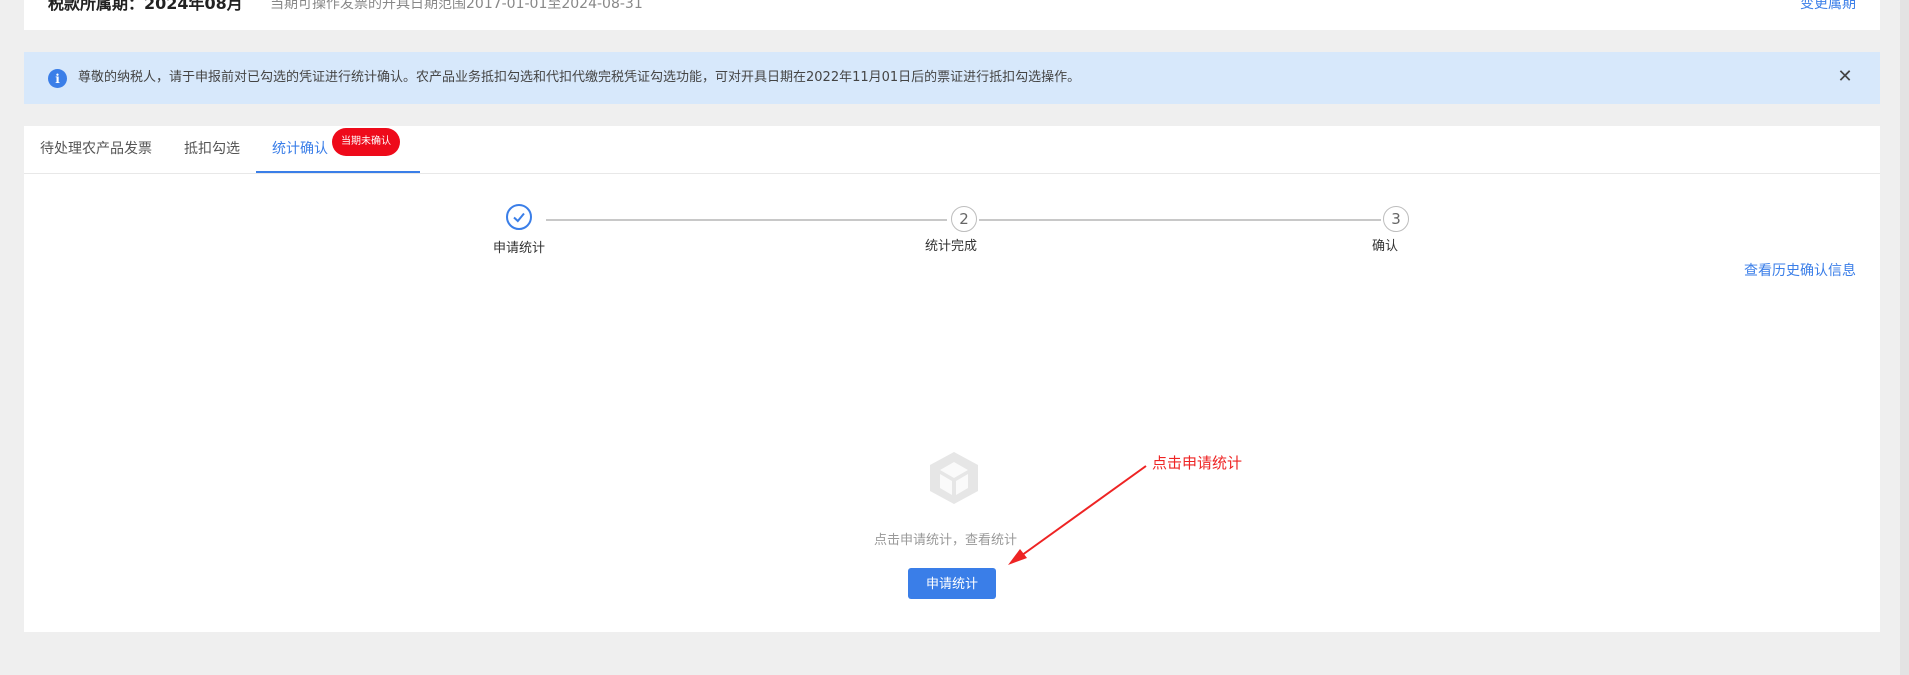 This screenshot has width=1909, height=675. What do you see at coordinates (954, 478) in the screenshot?
I see `box-icon` at bounding box center [954, 478].